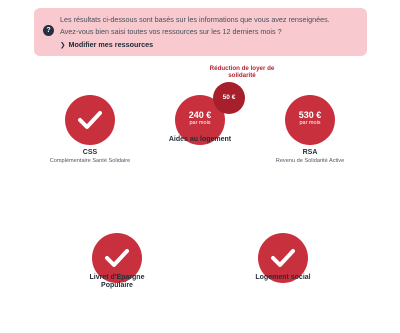 This screenshot has width=400, height=333. I want to click on benefit-aides-logement-title: Aides au logement, so click(200, 139).